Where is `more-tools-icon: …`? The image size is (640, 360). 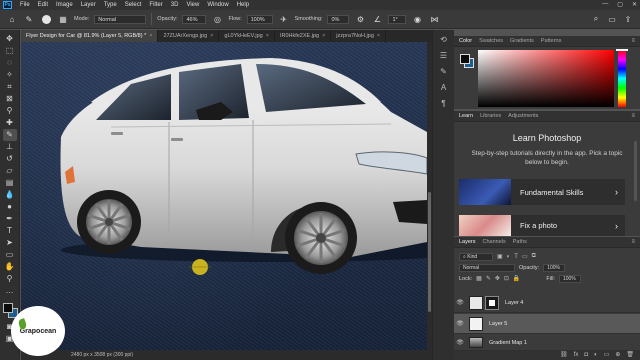
more-tools-icon: … is located at coordinates (10, 291).